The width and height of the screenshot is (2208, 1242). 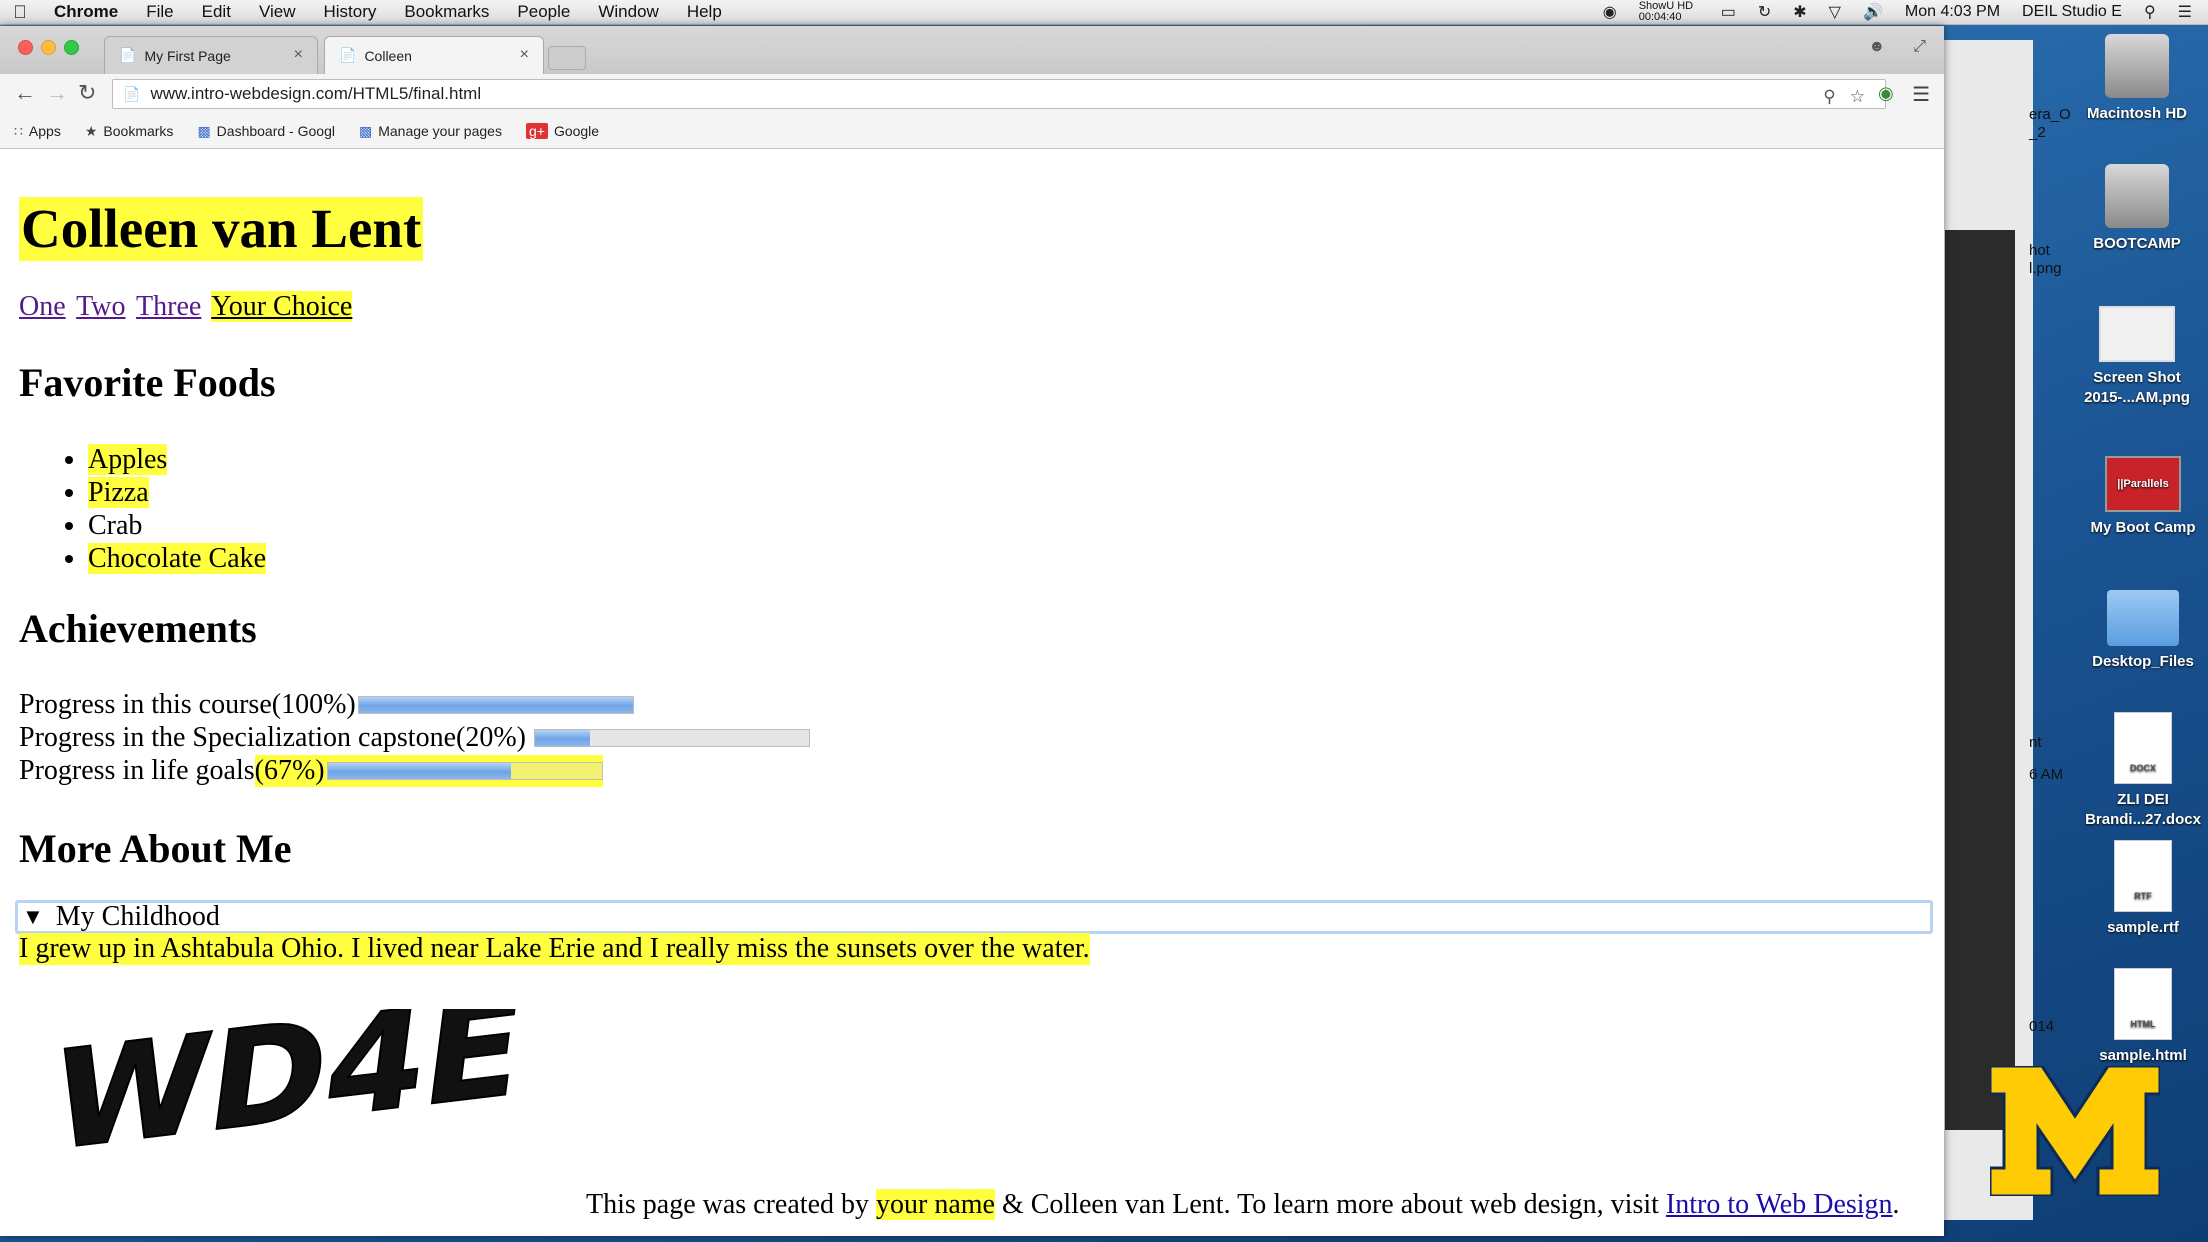 I want to click on tab-colleen: 📄 Colleen ×, so click(x=434, y=55).